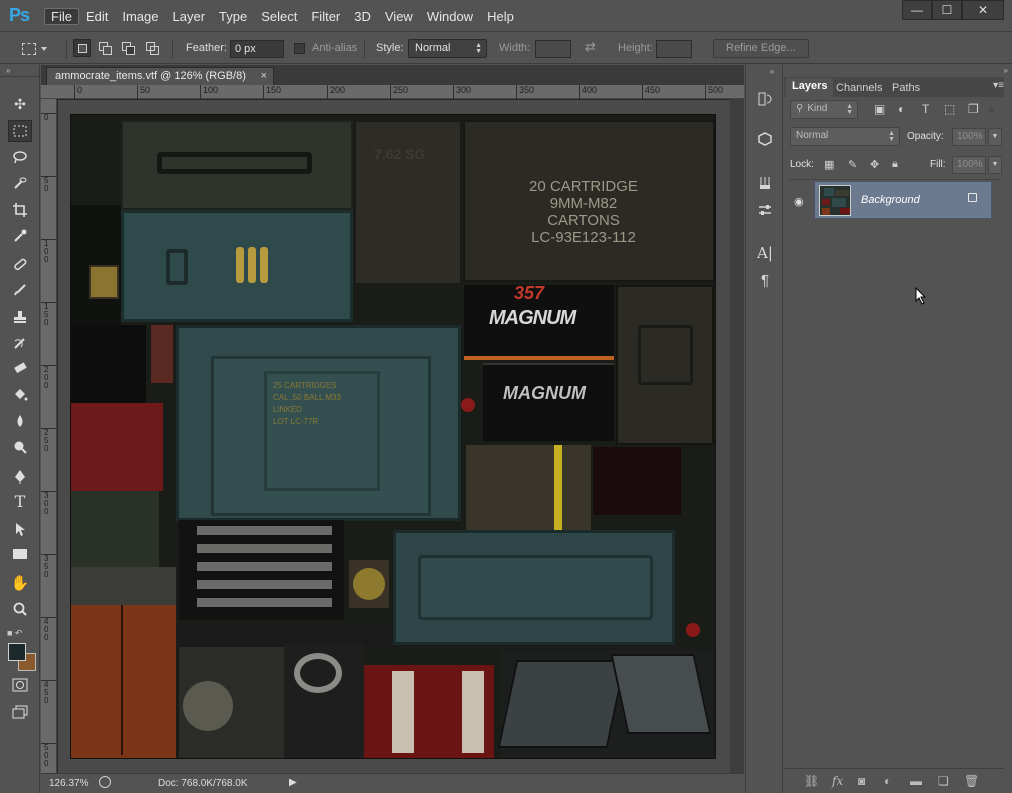  Describe the element at coordinates (82, 48) in the screenshot. I see `new-selection-mode-button` at that location.